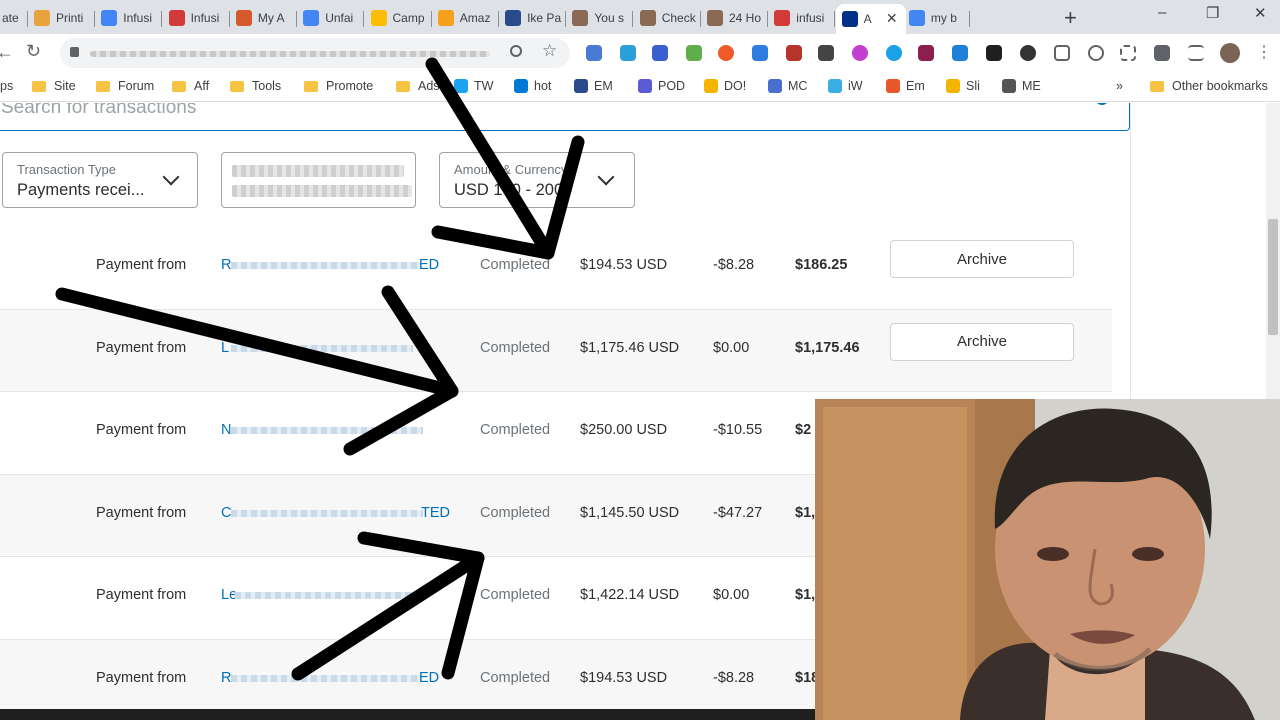 The height and width of the screenshot is (720, 1280). What do you see at coordinates (738, 512) in the screenshot?
I see `fee-amount: -$47.27` at bounding box center [738, 512].